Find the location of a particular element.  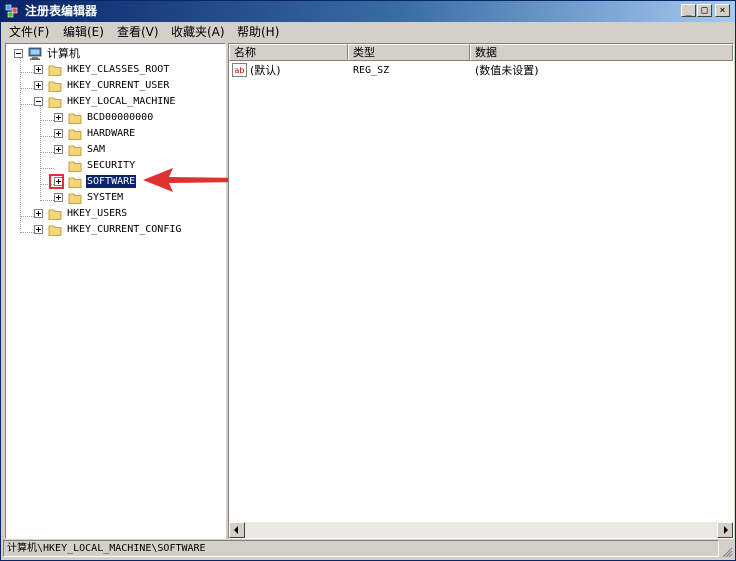

tree-item-hkey-classes-root: HKEY_CLASSES_ROOT is located at coordinates (115, 70).